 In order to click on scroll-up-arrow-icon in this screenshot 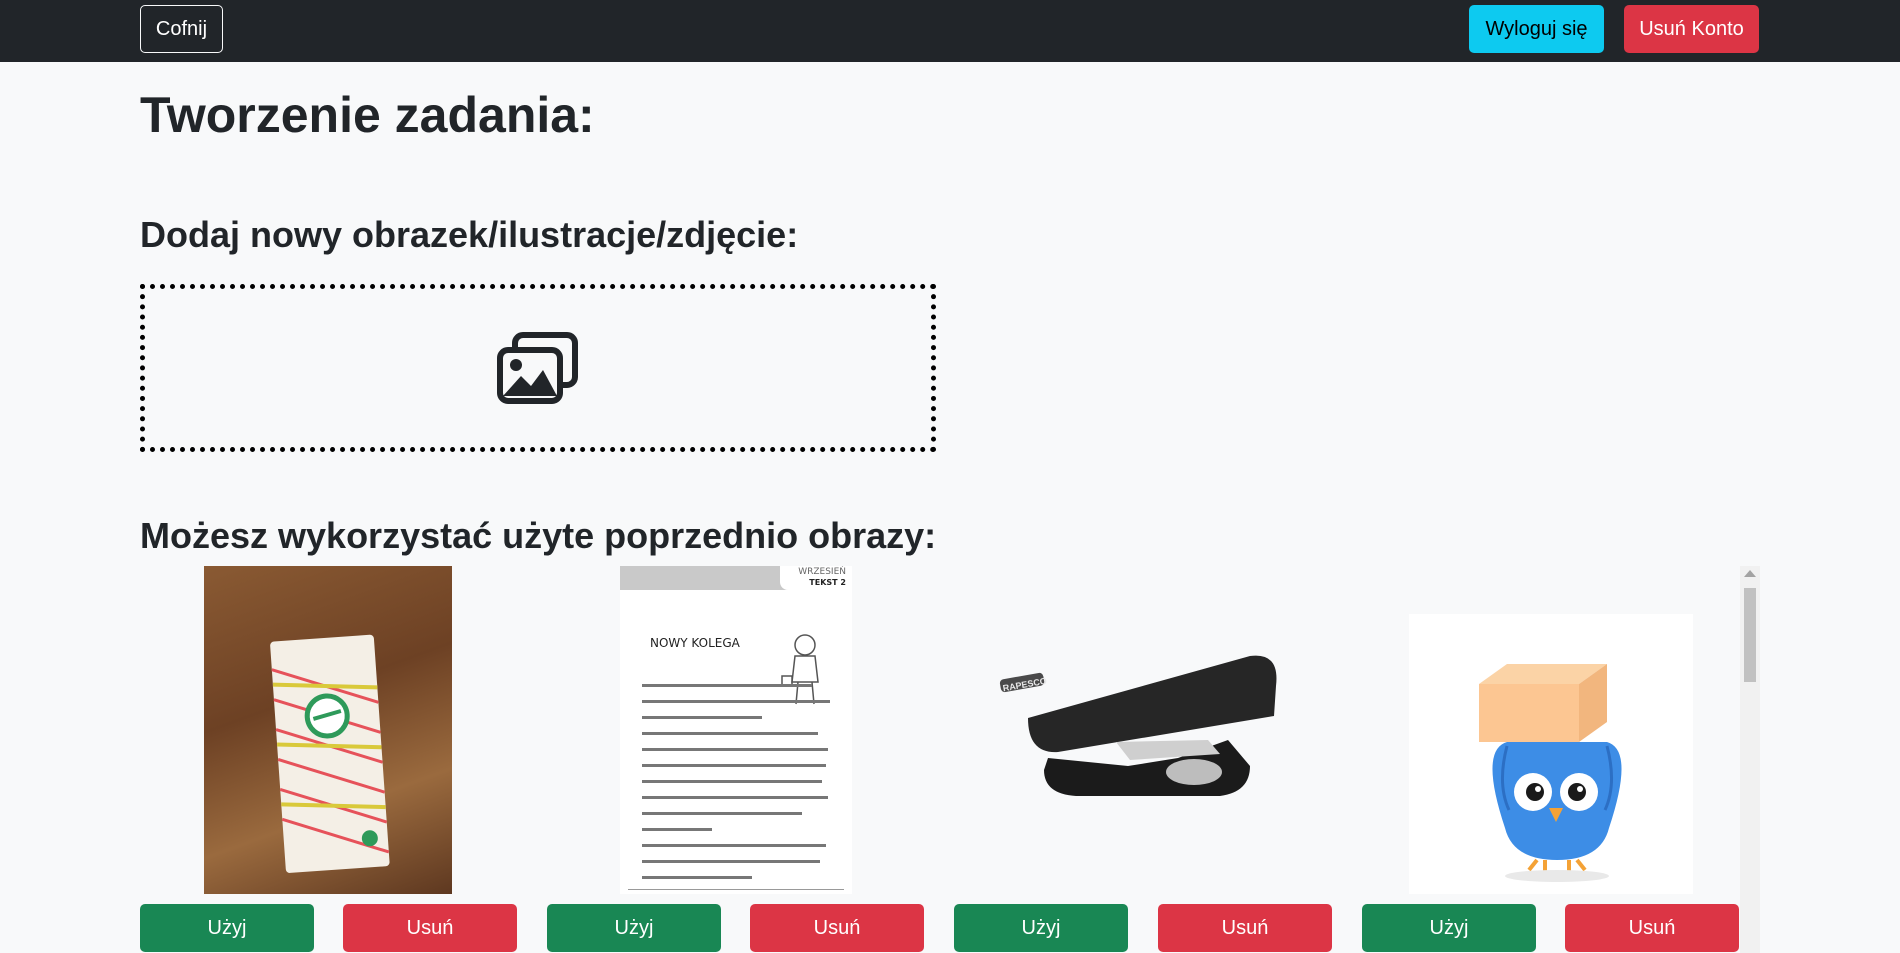, I will do `click(1750, 573)`.